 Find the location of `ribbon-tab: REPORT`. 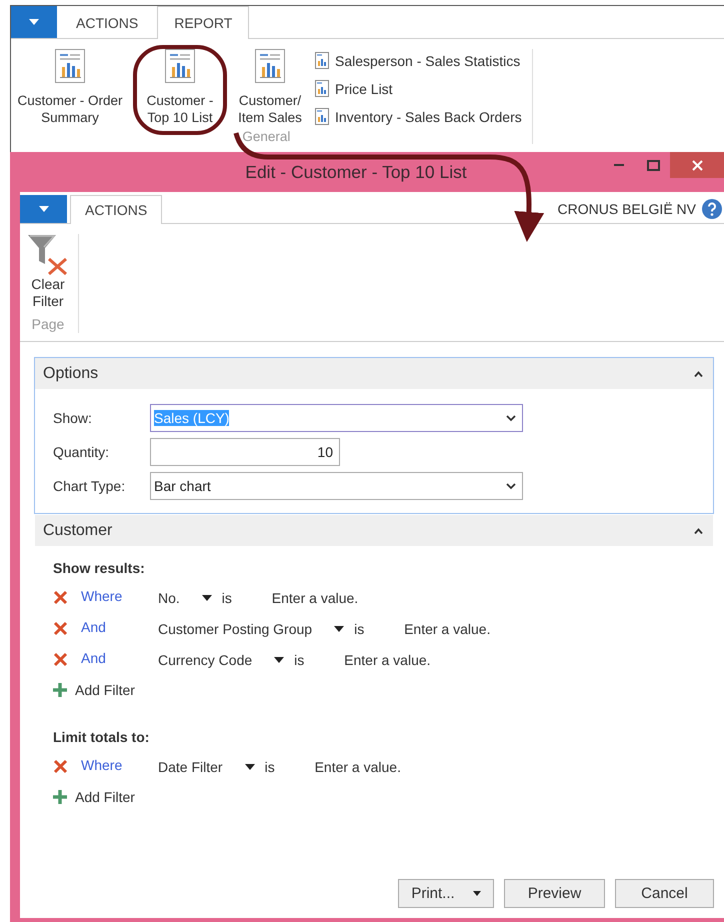

ribbon-tab: REPORT is located at coordinates (203, 22).